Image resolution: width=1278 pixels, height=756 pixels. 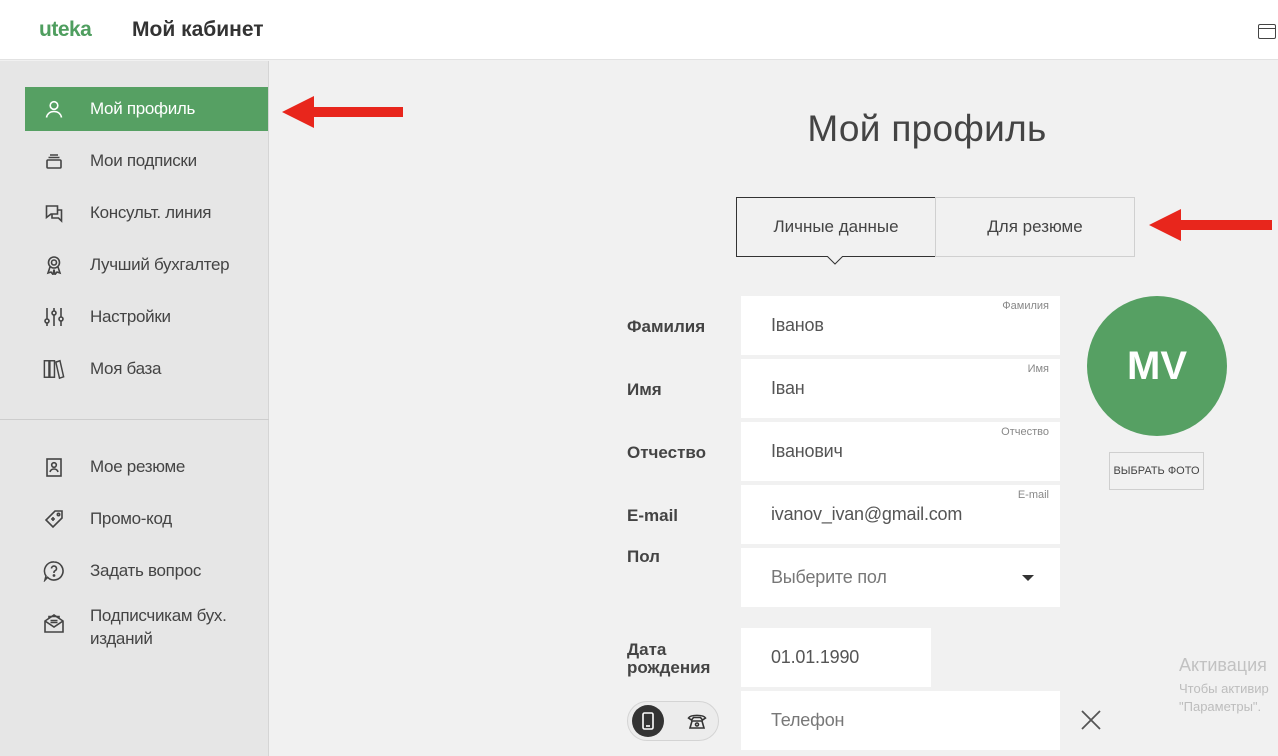 What do you see at coordinates (835, 260) in the screenshot?
I see `active-tab-pointer` at bounding box center [835, 260].